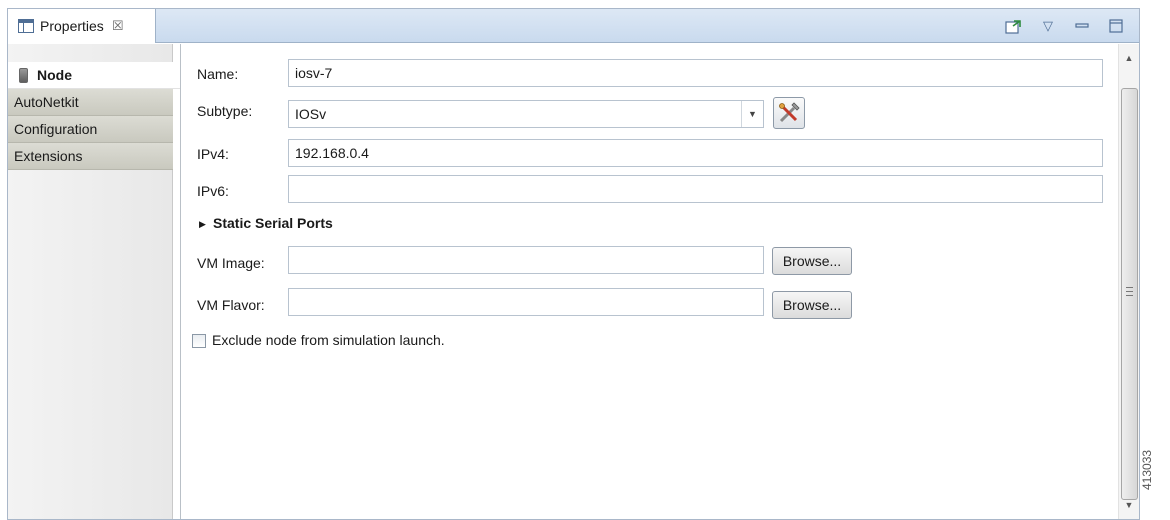 Image resolution: width=1170 pixels, height=520 pixels. I want to click on figure-id: 413033, so click(1147, 469).